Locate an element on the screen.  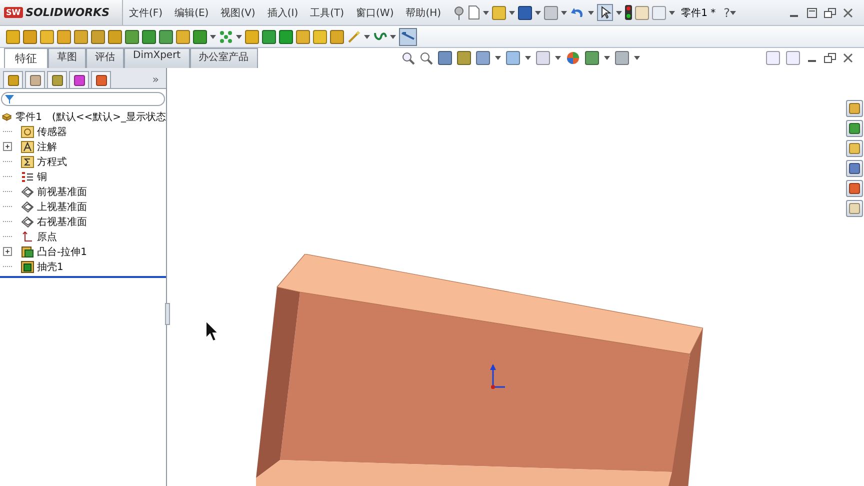
tree-item: 注解 is located at coordinates (47, 147).